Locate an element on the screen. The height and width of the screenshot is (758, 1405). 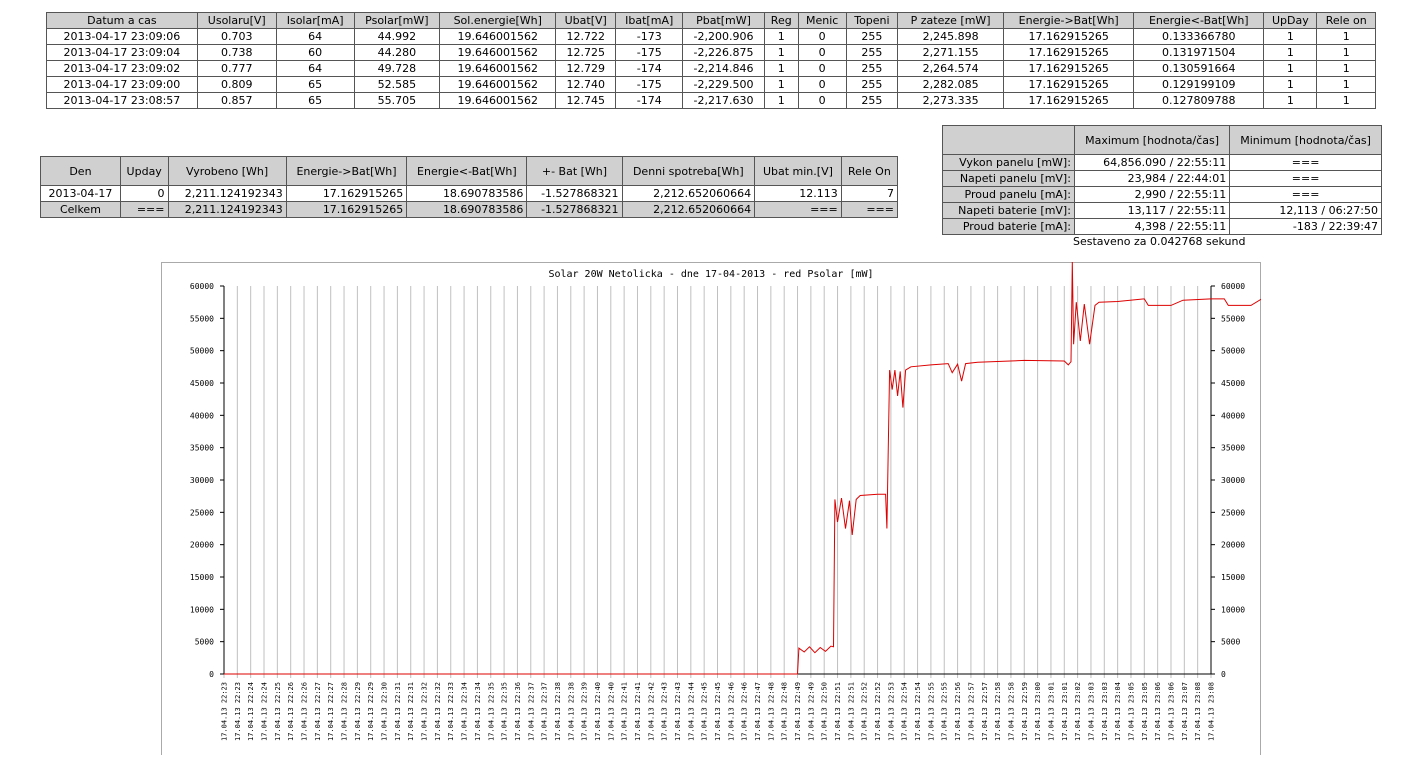
x-tick-label: 17.04.13 22:33 is located at coordinates (451, 711).